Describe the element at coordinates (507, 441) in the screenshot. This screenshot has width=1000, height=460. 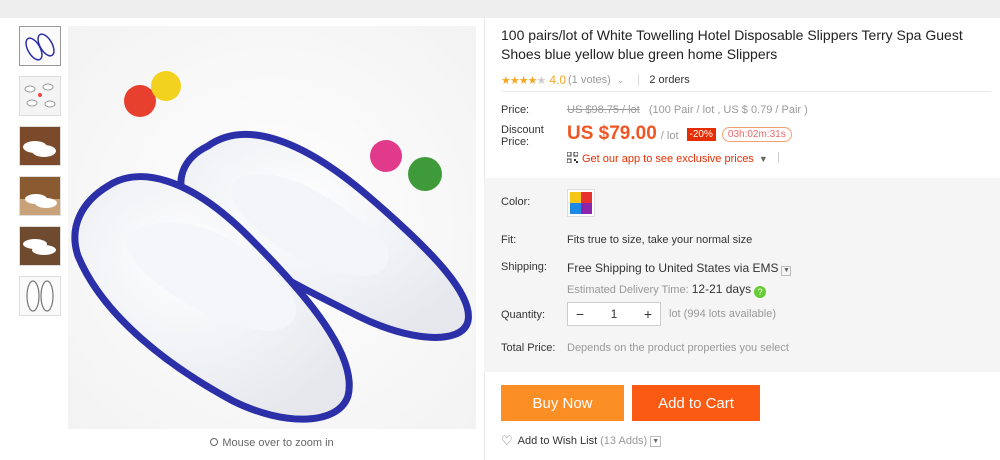
I see `heart-icon: ♡` at that location.